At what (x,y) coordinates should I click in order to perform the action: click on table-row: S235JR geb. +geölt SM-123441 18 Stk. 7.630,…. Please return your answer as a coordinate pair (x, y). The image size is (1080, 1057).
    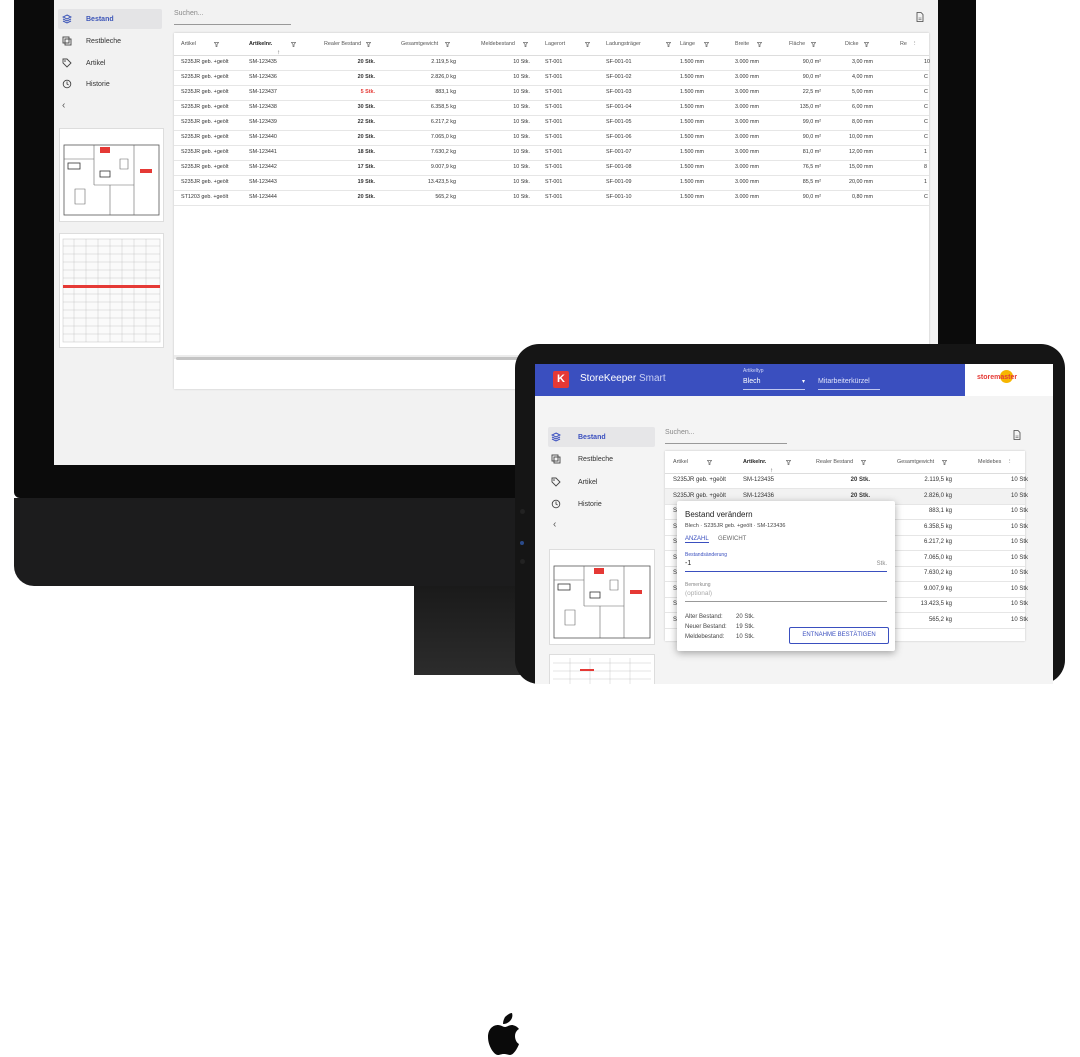
    Looking at the image, I should click on (551, 153).